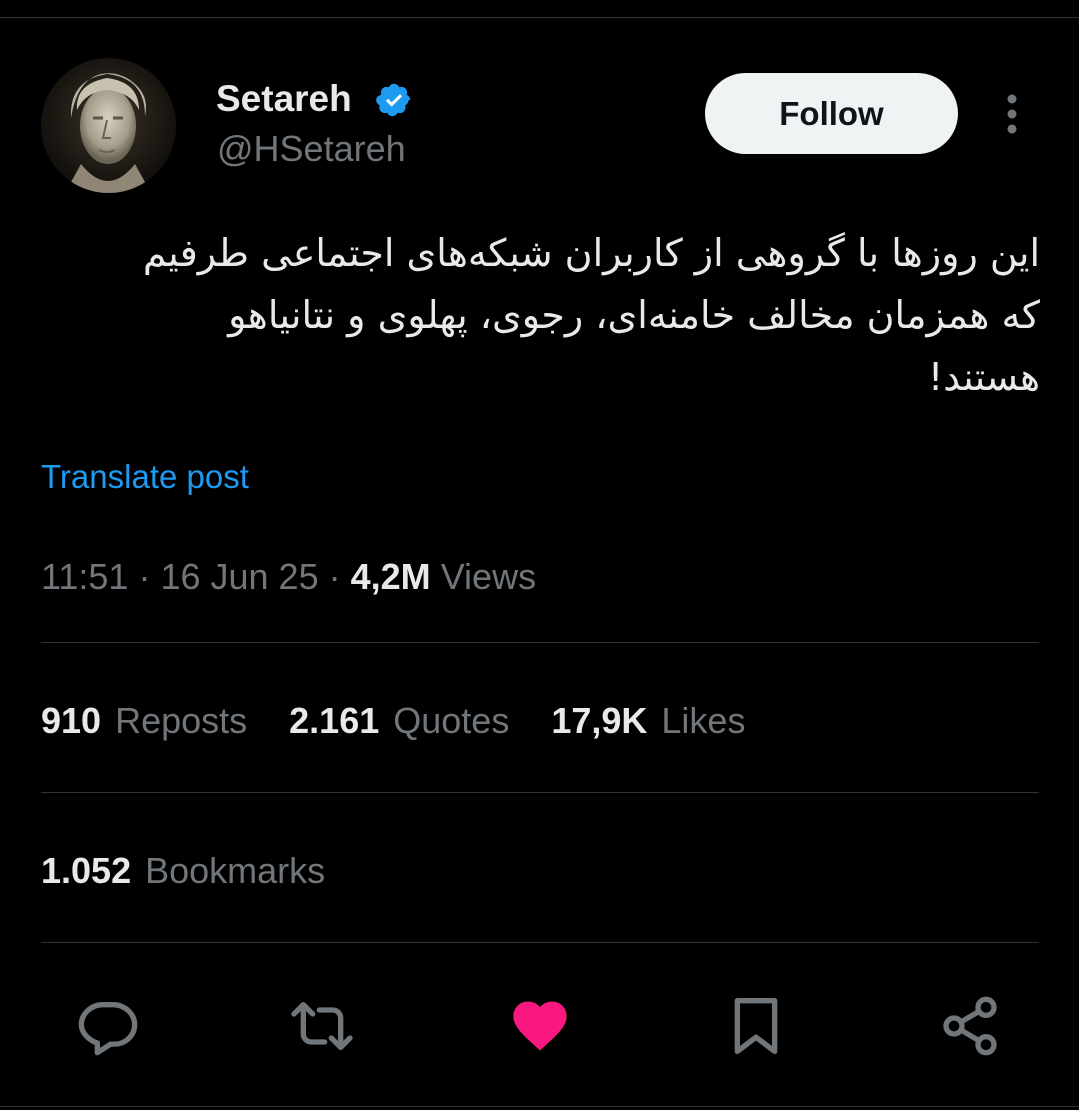 The image size is (1079, 1110). I want to click on tweet-text-line: هستند!, so click(983, 377).